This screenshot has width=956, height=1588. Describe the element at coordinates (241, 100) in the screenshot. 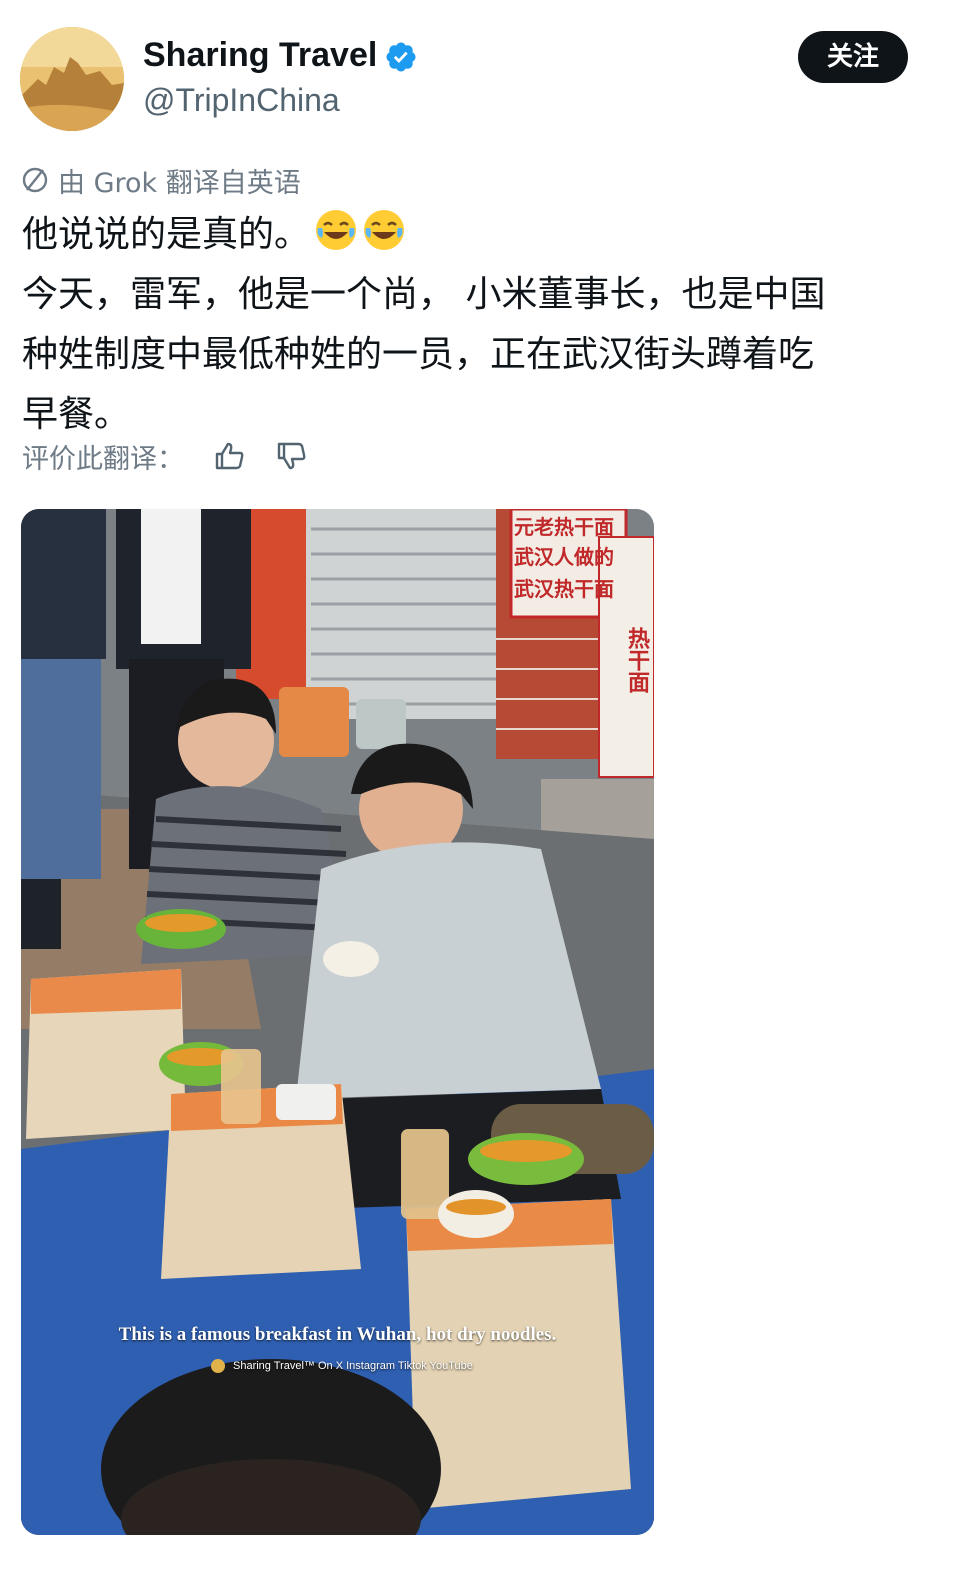

I see `user-handle: @TripInChina` at that location.